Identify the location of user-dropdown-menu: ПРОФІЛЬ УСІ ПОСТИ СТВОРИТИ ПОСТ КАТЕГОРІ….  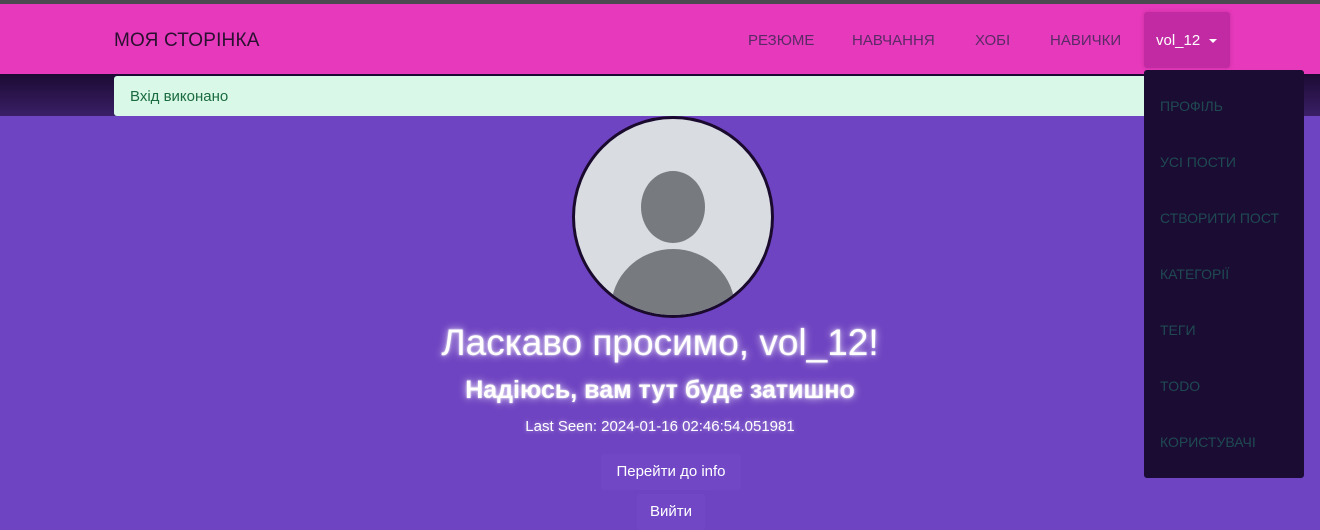
(1224, 274).